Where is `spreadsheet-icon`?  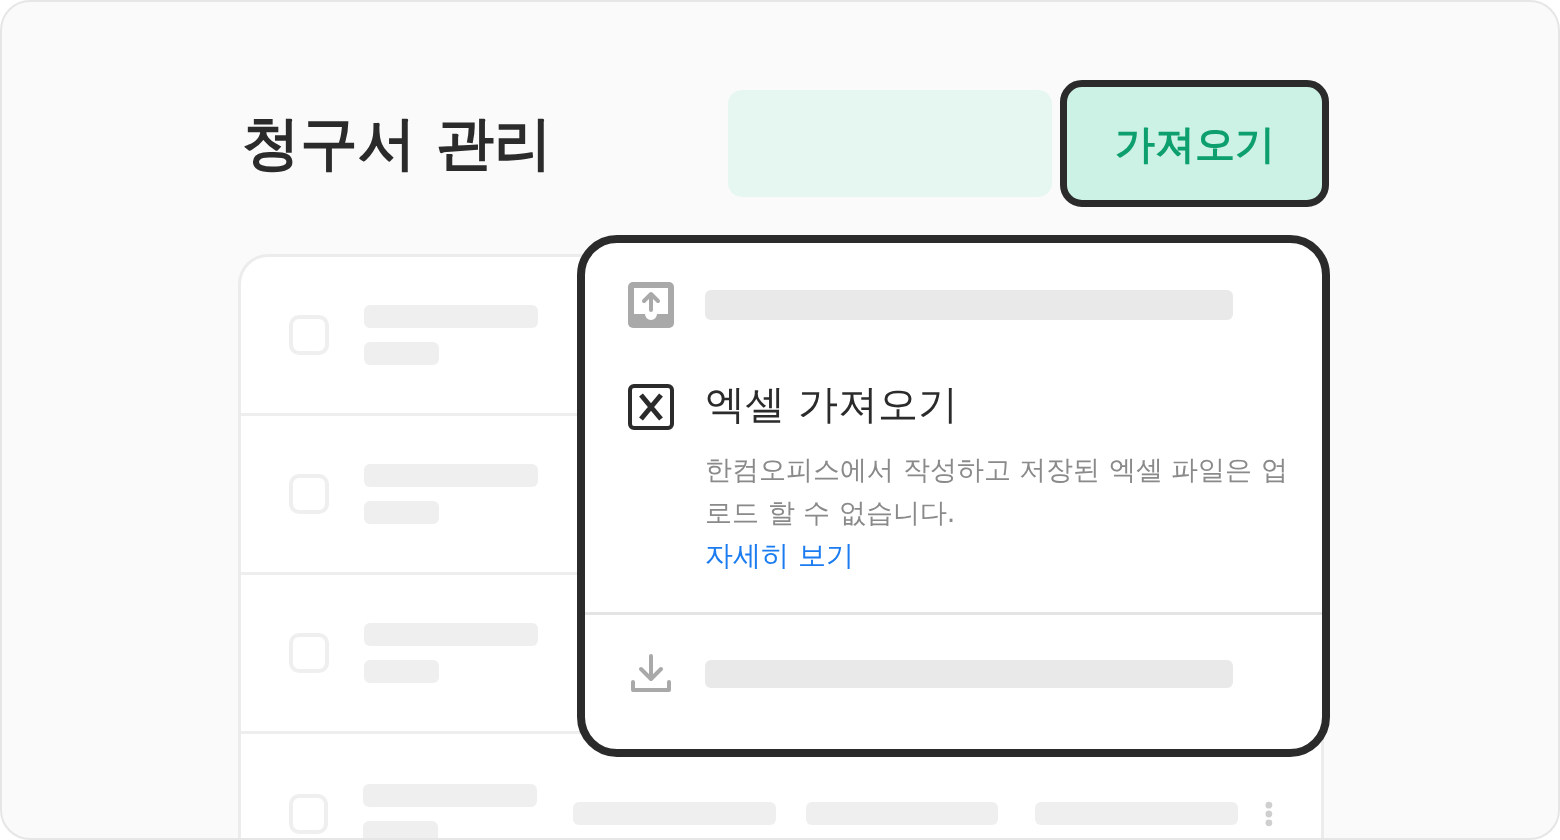 spreadsheet-icon is located at coordinates (651, 407).